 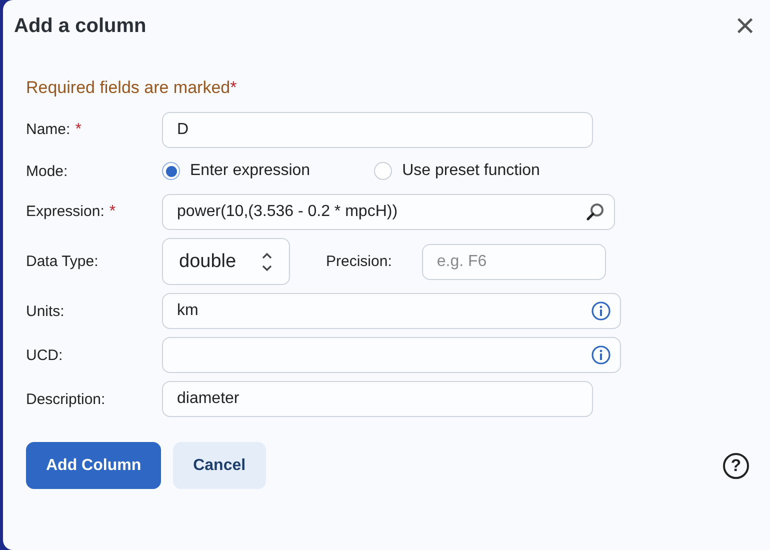 I want to click on field-label: Mode:, so click(x=47, y=171).